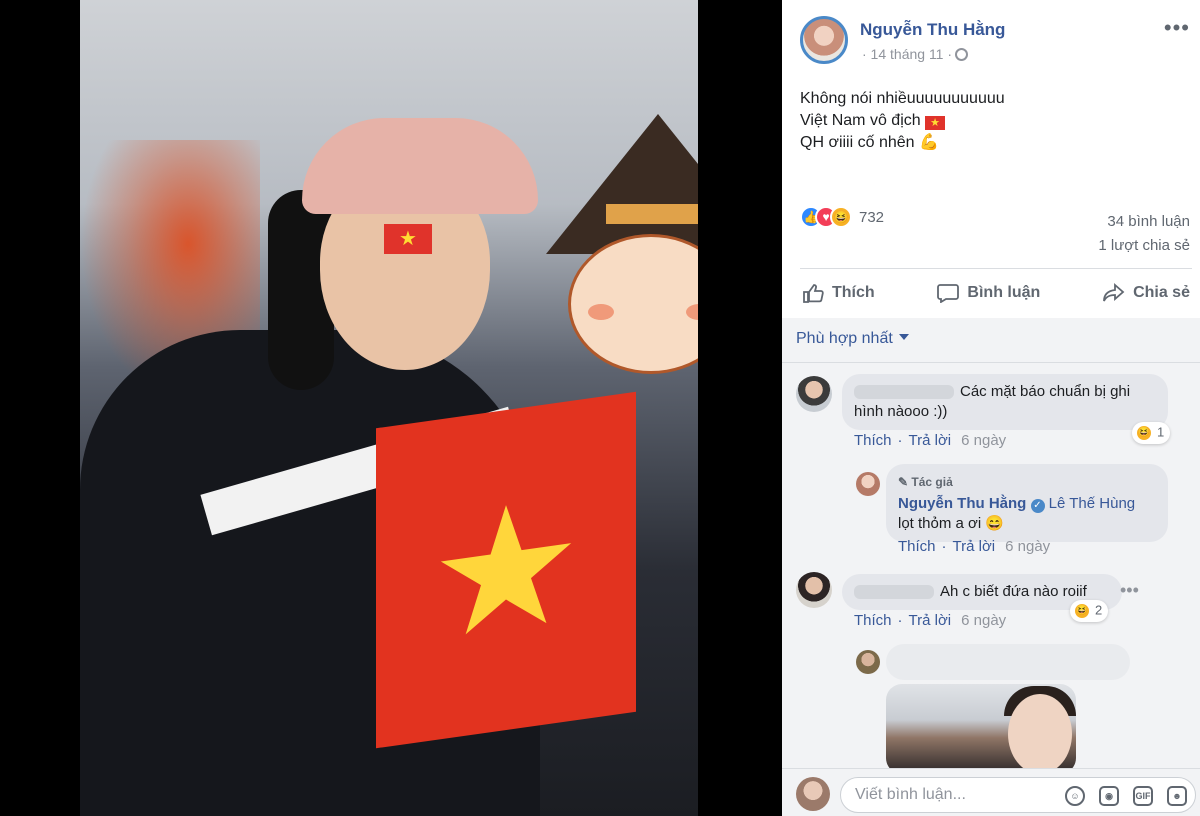  What do you see at coordinates (929, 142) in the screenshot?
I see `flexed-biceps-emoji-icon: 💪` at bounding box center [929, 142].